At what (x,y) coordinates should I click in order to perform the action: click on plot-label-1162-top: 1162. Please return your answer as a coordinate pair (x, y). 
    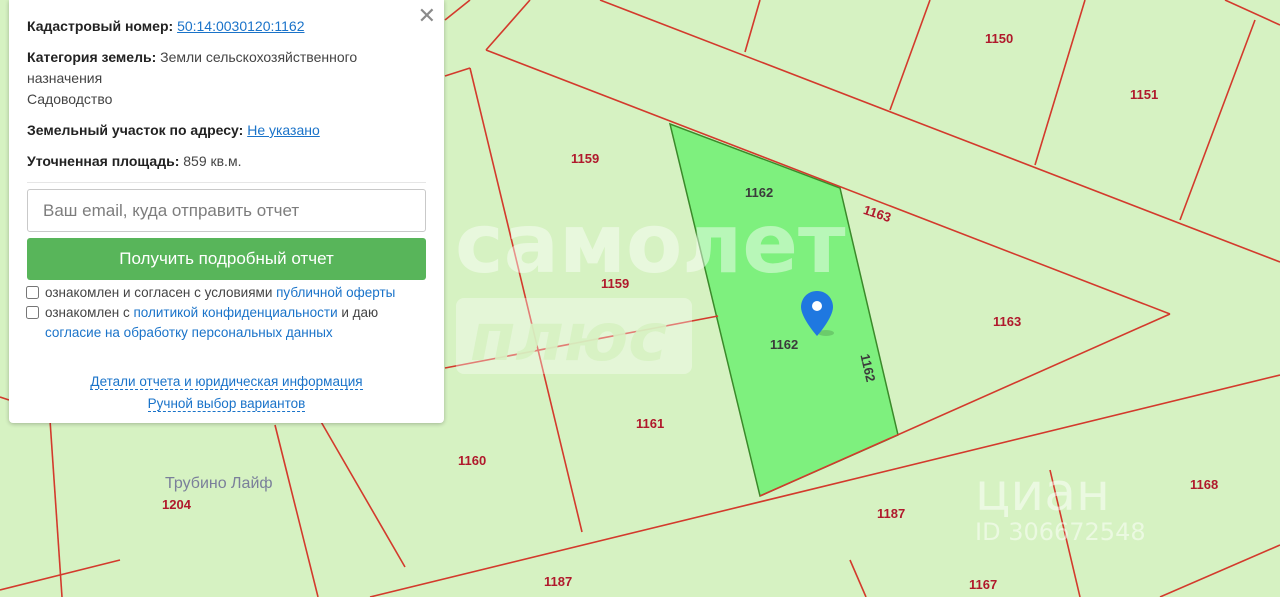
    Looking at the image, I should click on (759, 192).